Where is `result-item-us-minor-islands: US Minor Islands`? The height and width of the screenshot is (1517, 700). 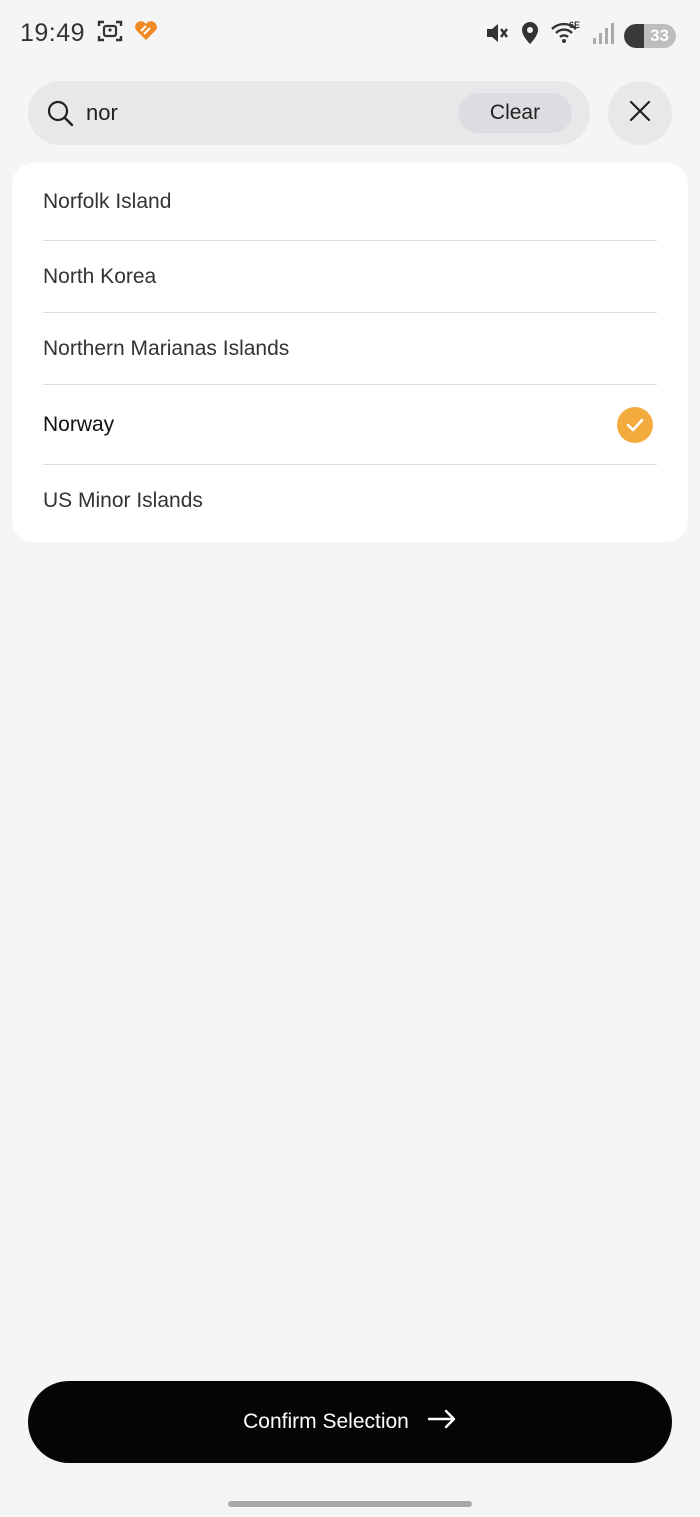 result-item-us-minor-islands: US Minor Islands is located at coordinates (350, 501).